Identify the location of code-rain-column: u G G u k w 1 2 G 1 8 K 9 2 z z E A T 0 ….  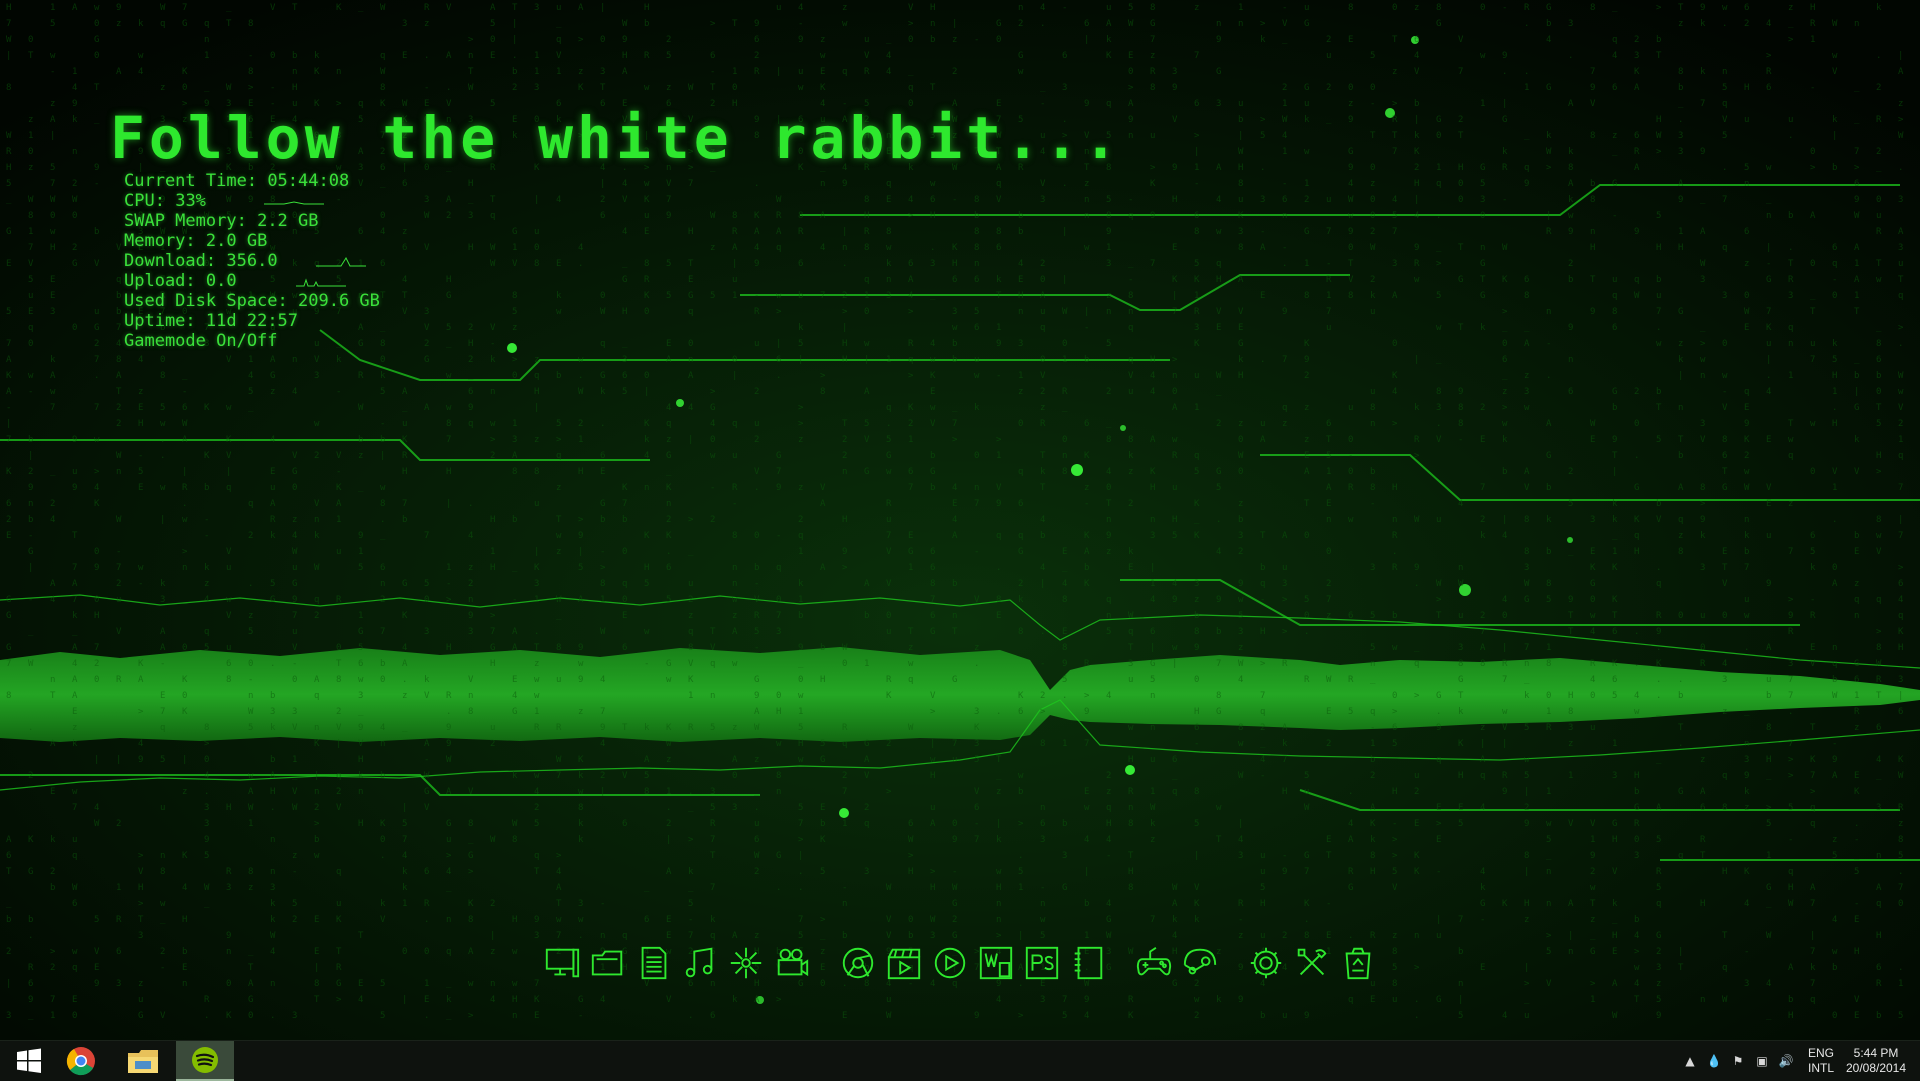
(1307, 512).